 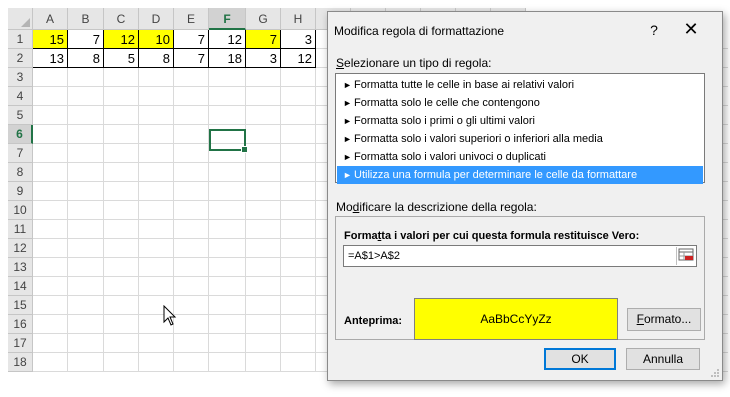 I want to click on formula-input: =A$1>A$2, so click(x=520, y=256).